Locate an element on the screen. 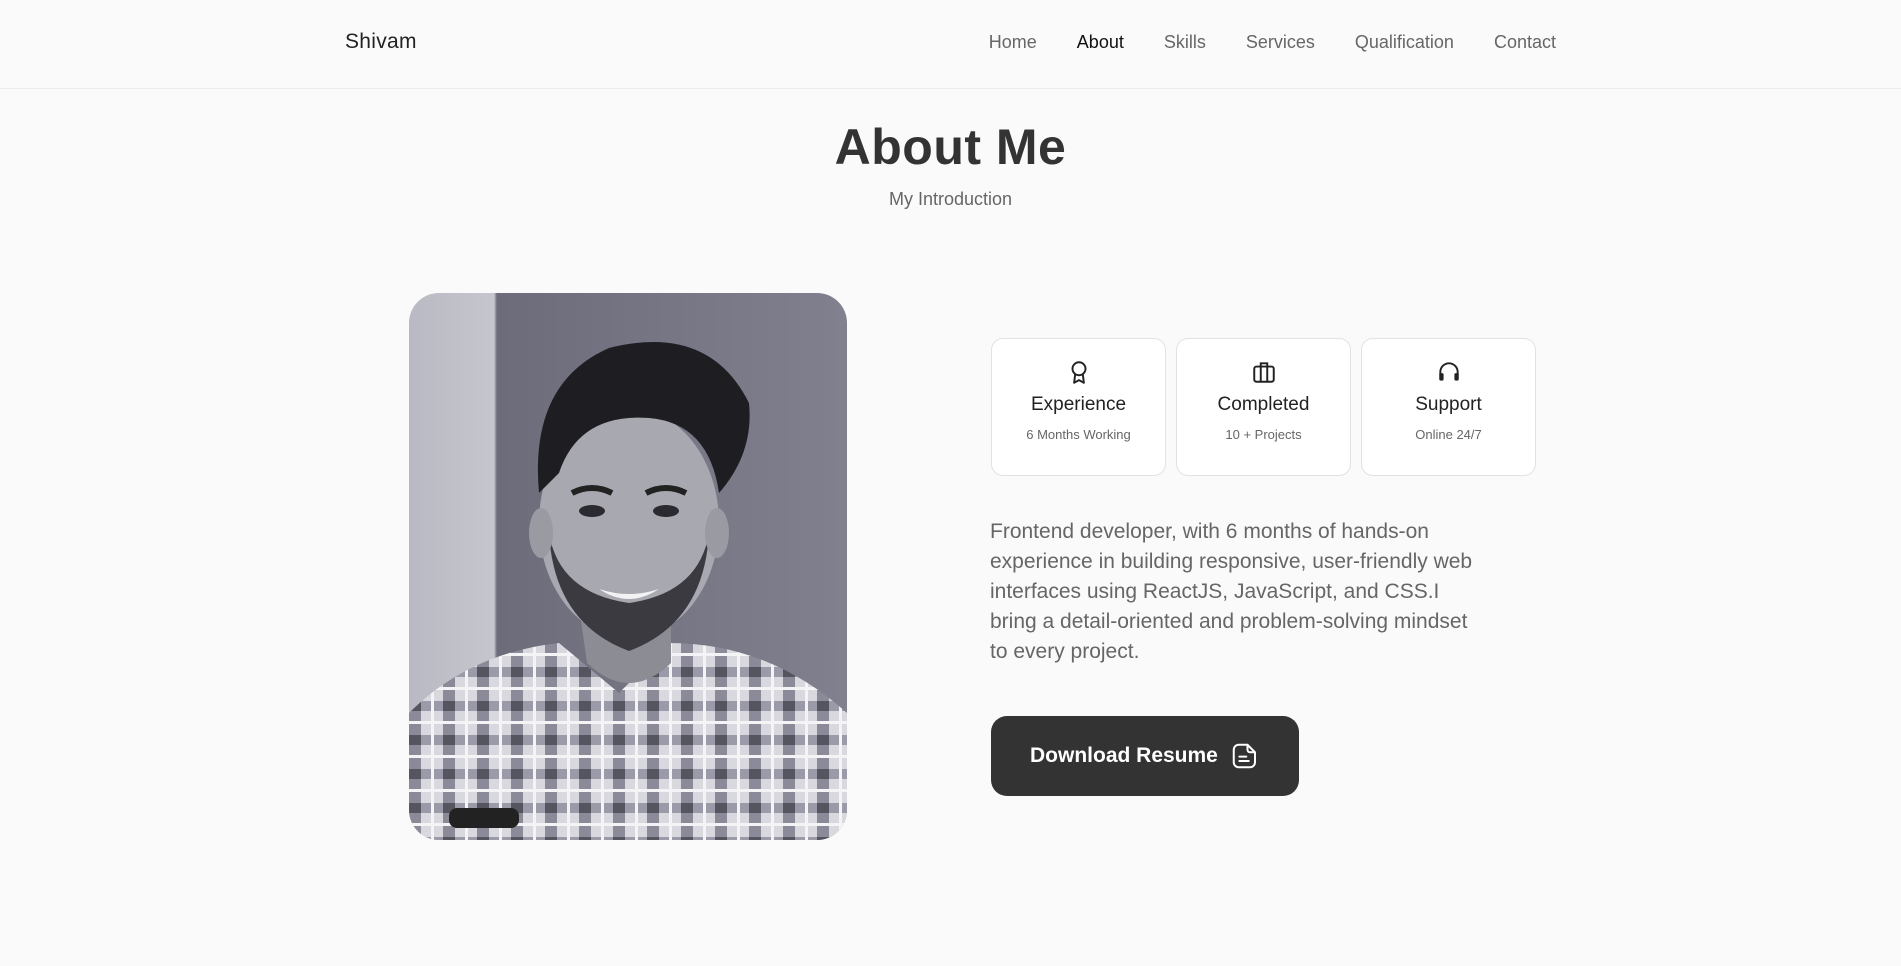 The image size is (1901, 966). logo: Shivam is located at coordinates (381, 42).